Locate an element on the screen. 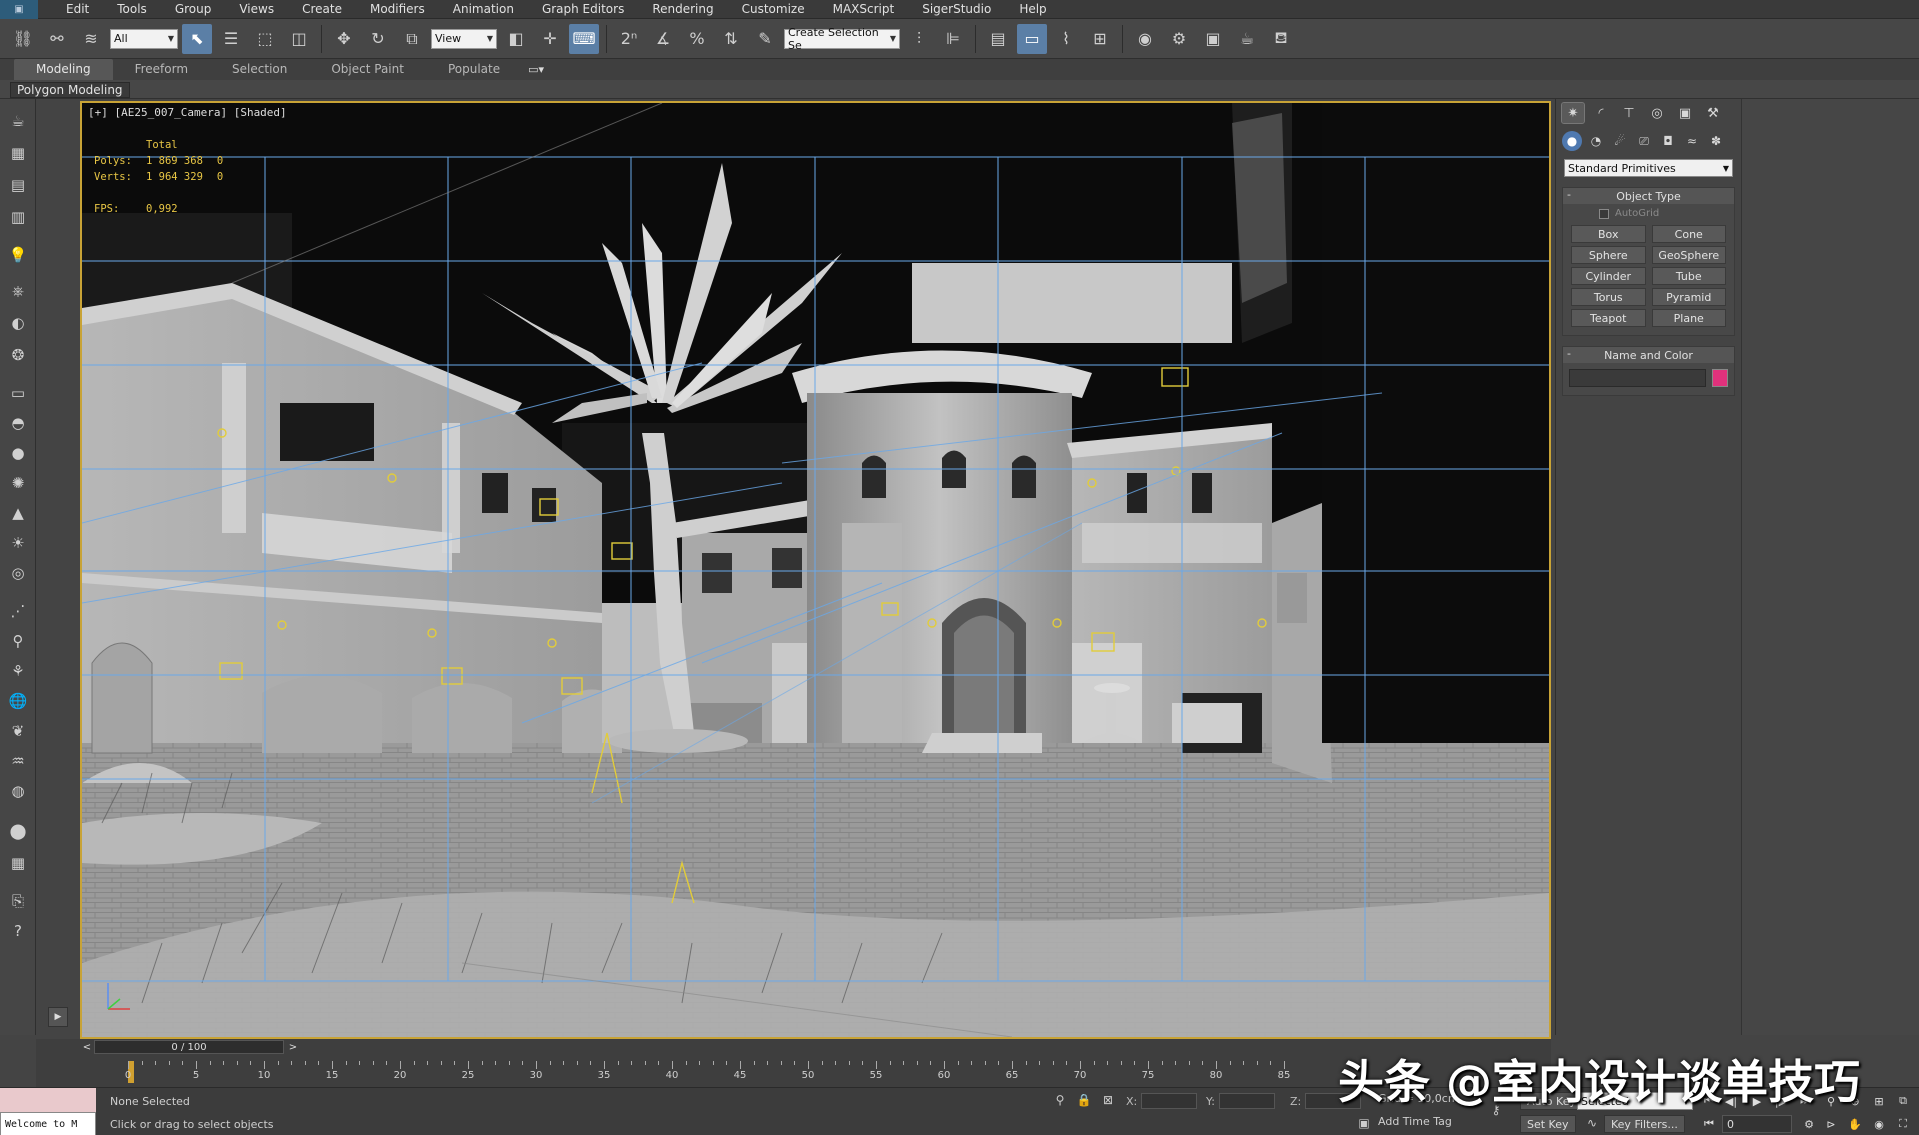  select-by-name-icon: ☰ is located at coordinates (231, 39).